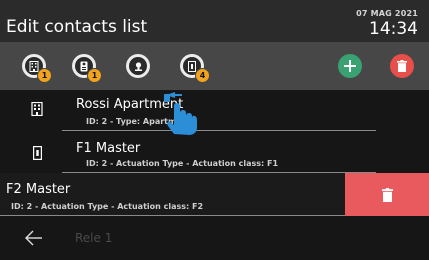 This screenshot has height=260, width=429. I want to click on plus-icon, so click(350, 66).